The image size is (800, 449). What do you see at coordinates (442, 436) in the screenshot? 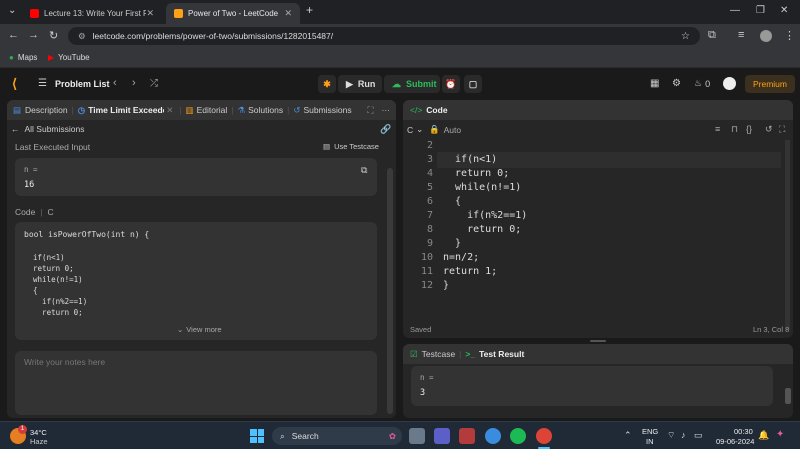
I see `teams-icon` at bounding box center [442, 436].